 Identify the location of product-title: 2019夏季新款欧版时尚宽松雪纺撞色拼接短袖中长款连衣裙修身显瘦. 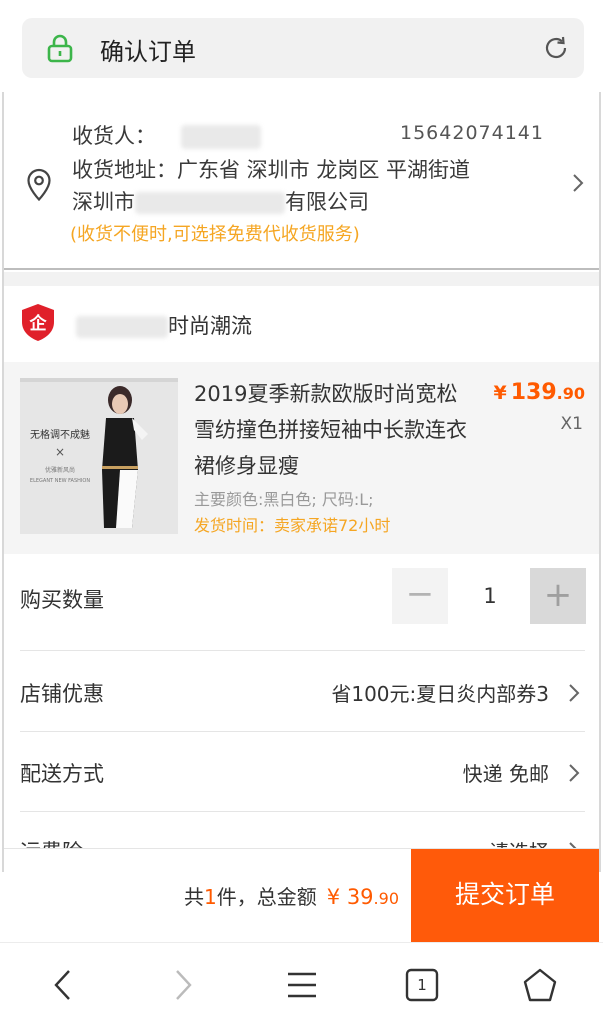
(332, 430).